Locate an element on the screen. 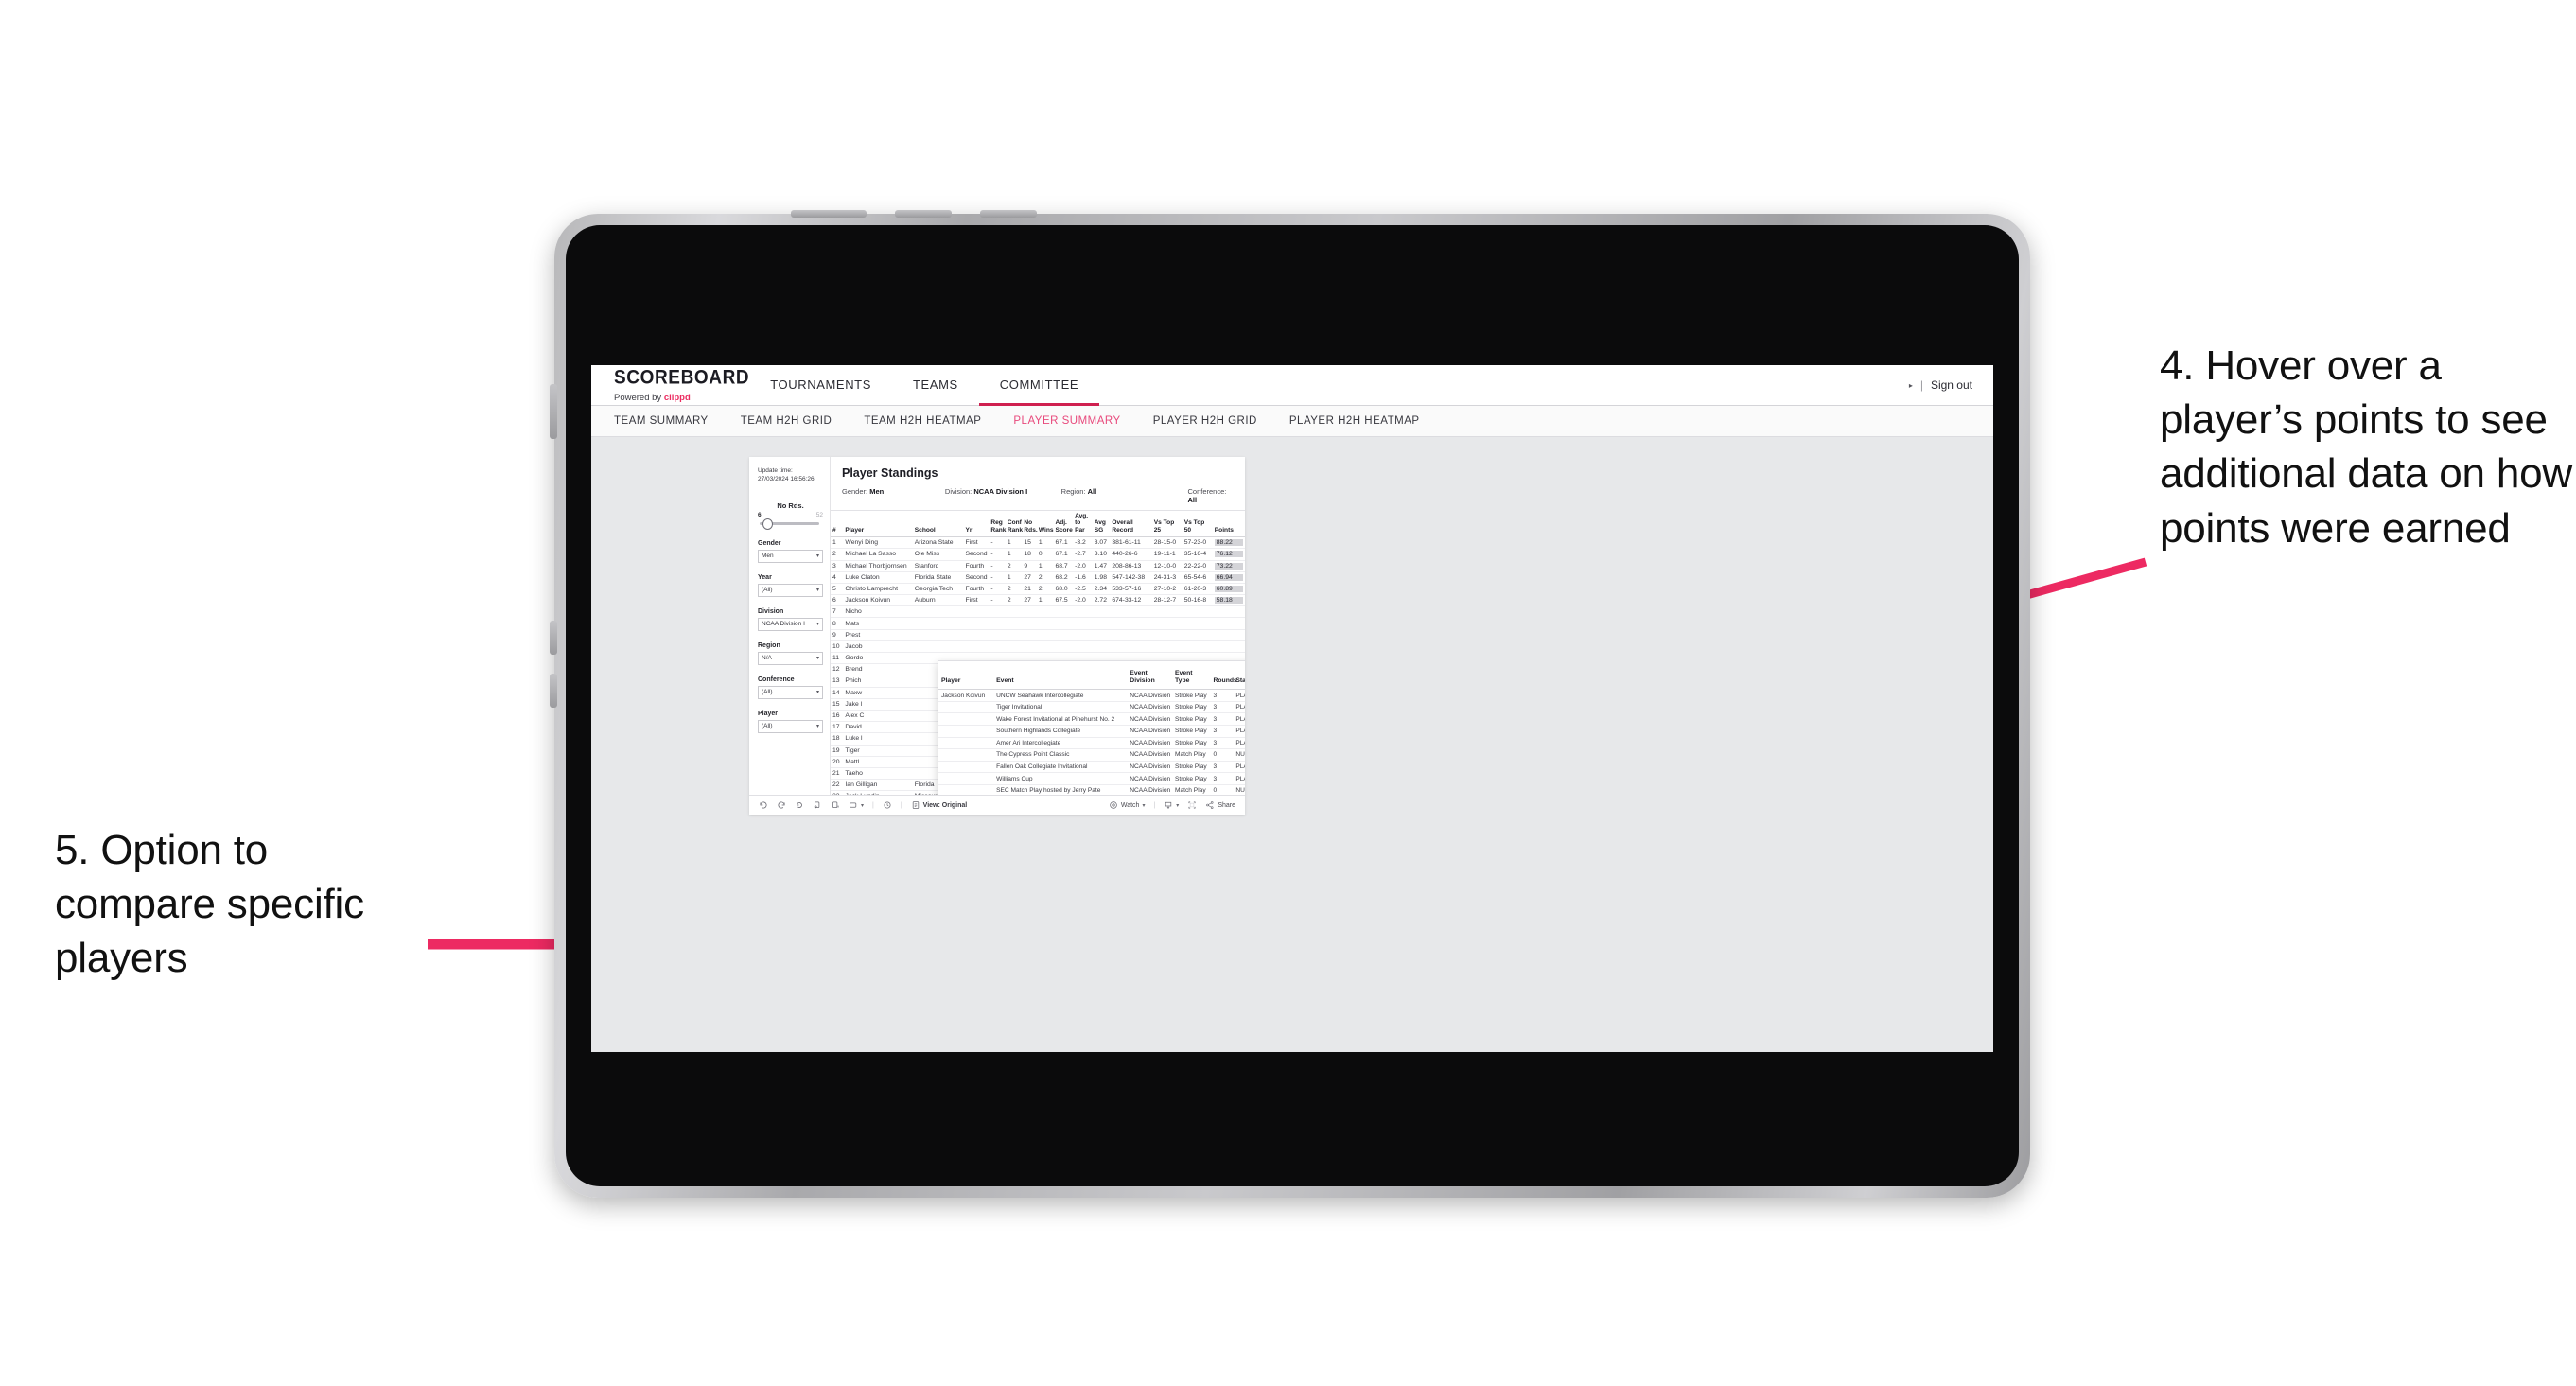 The width and height of the screenshot is (2576, 1386). slider-track is located at coordinates (790, 524).